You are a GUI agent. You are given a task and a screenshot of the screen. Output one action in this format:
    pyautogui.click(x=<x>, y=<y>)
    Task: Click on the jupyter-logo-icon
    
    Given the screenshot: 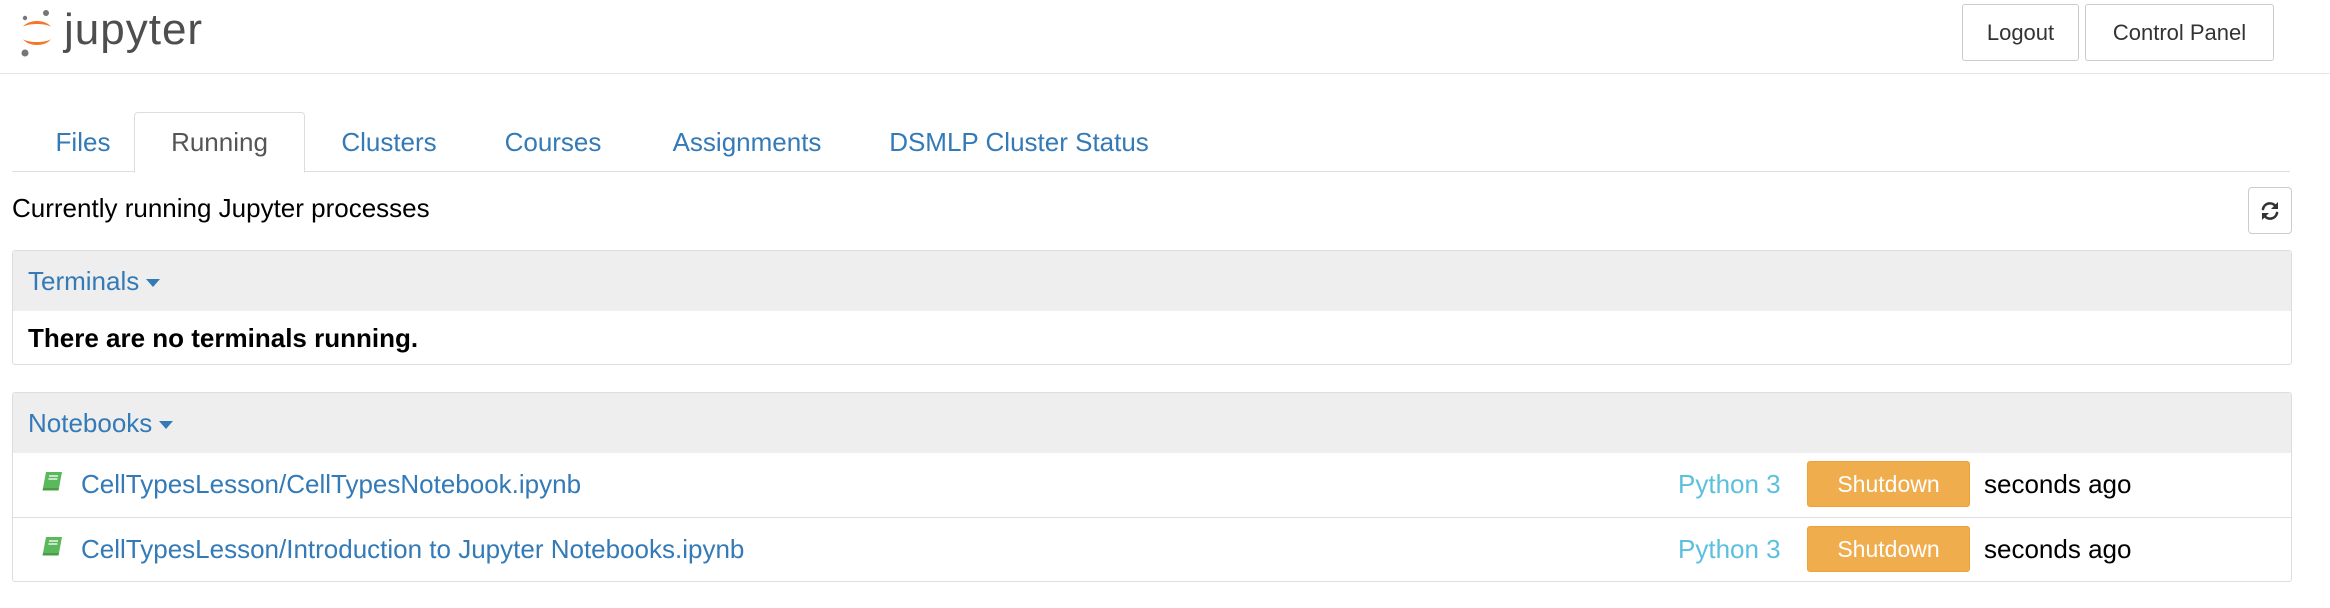 What is the action you would take?
    pyautogui.click(x=36, y=33)
    